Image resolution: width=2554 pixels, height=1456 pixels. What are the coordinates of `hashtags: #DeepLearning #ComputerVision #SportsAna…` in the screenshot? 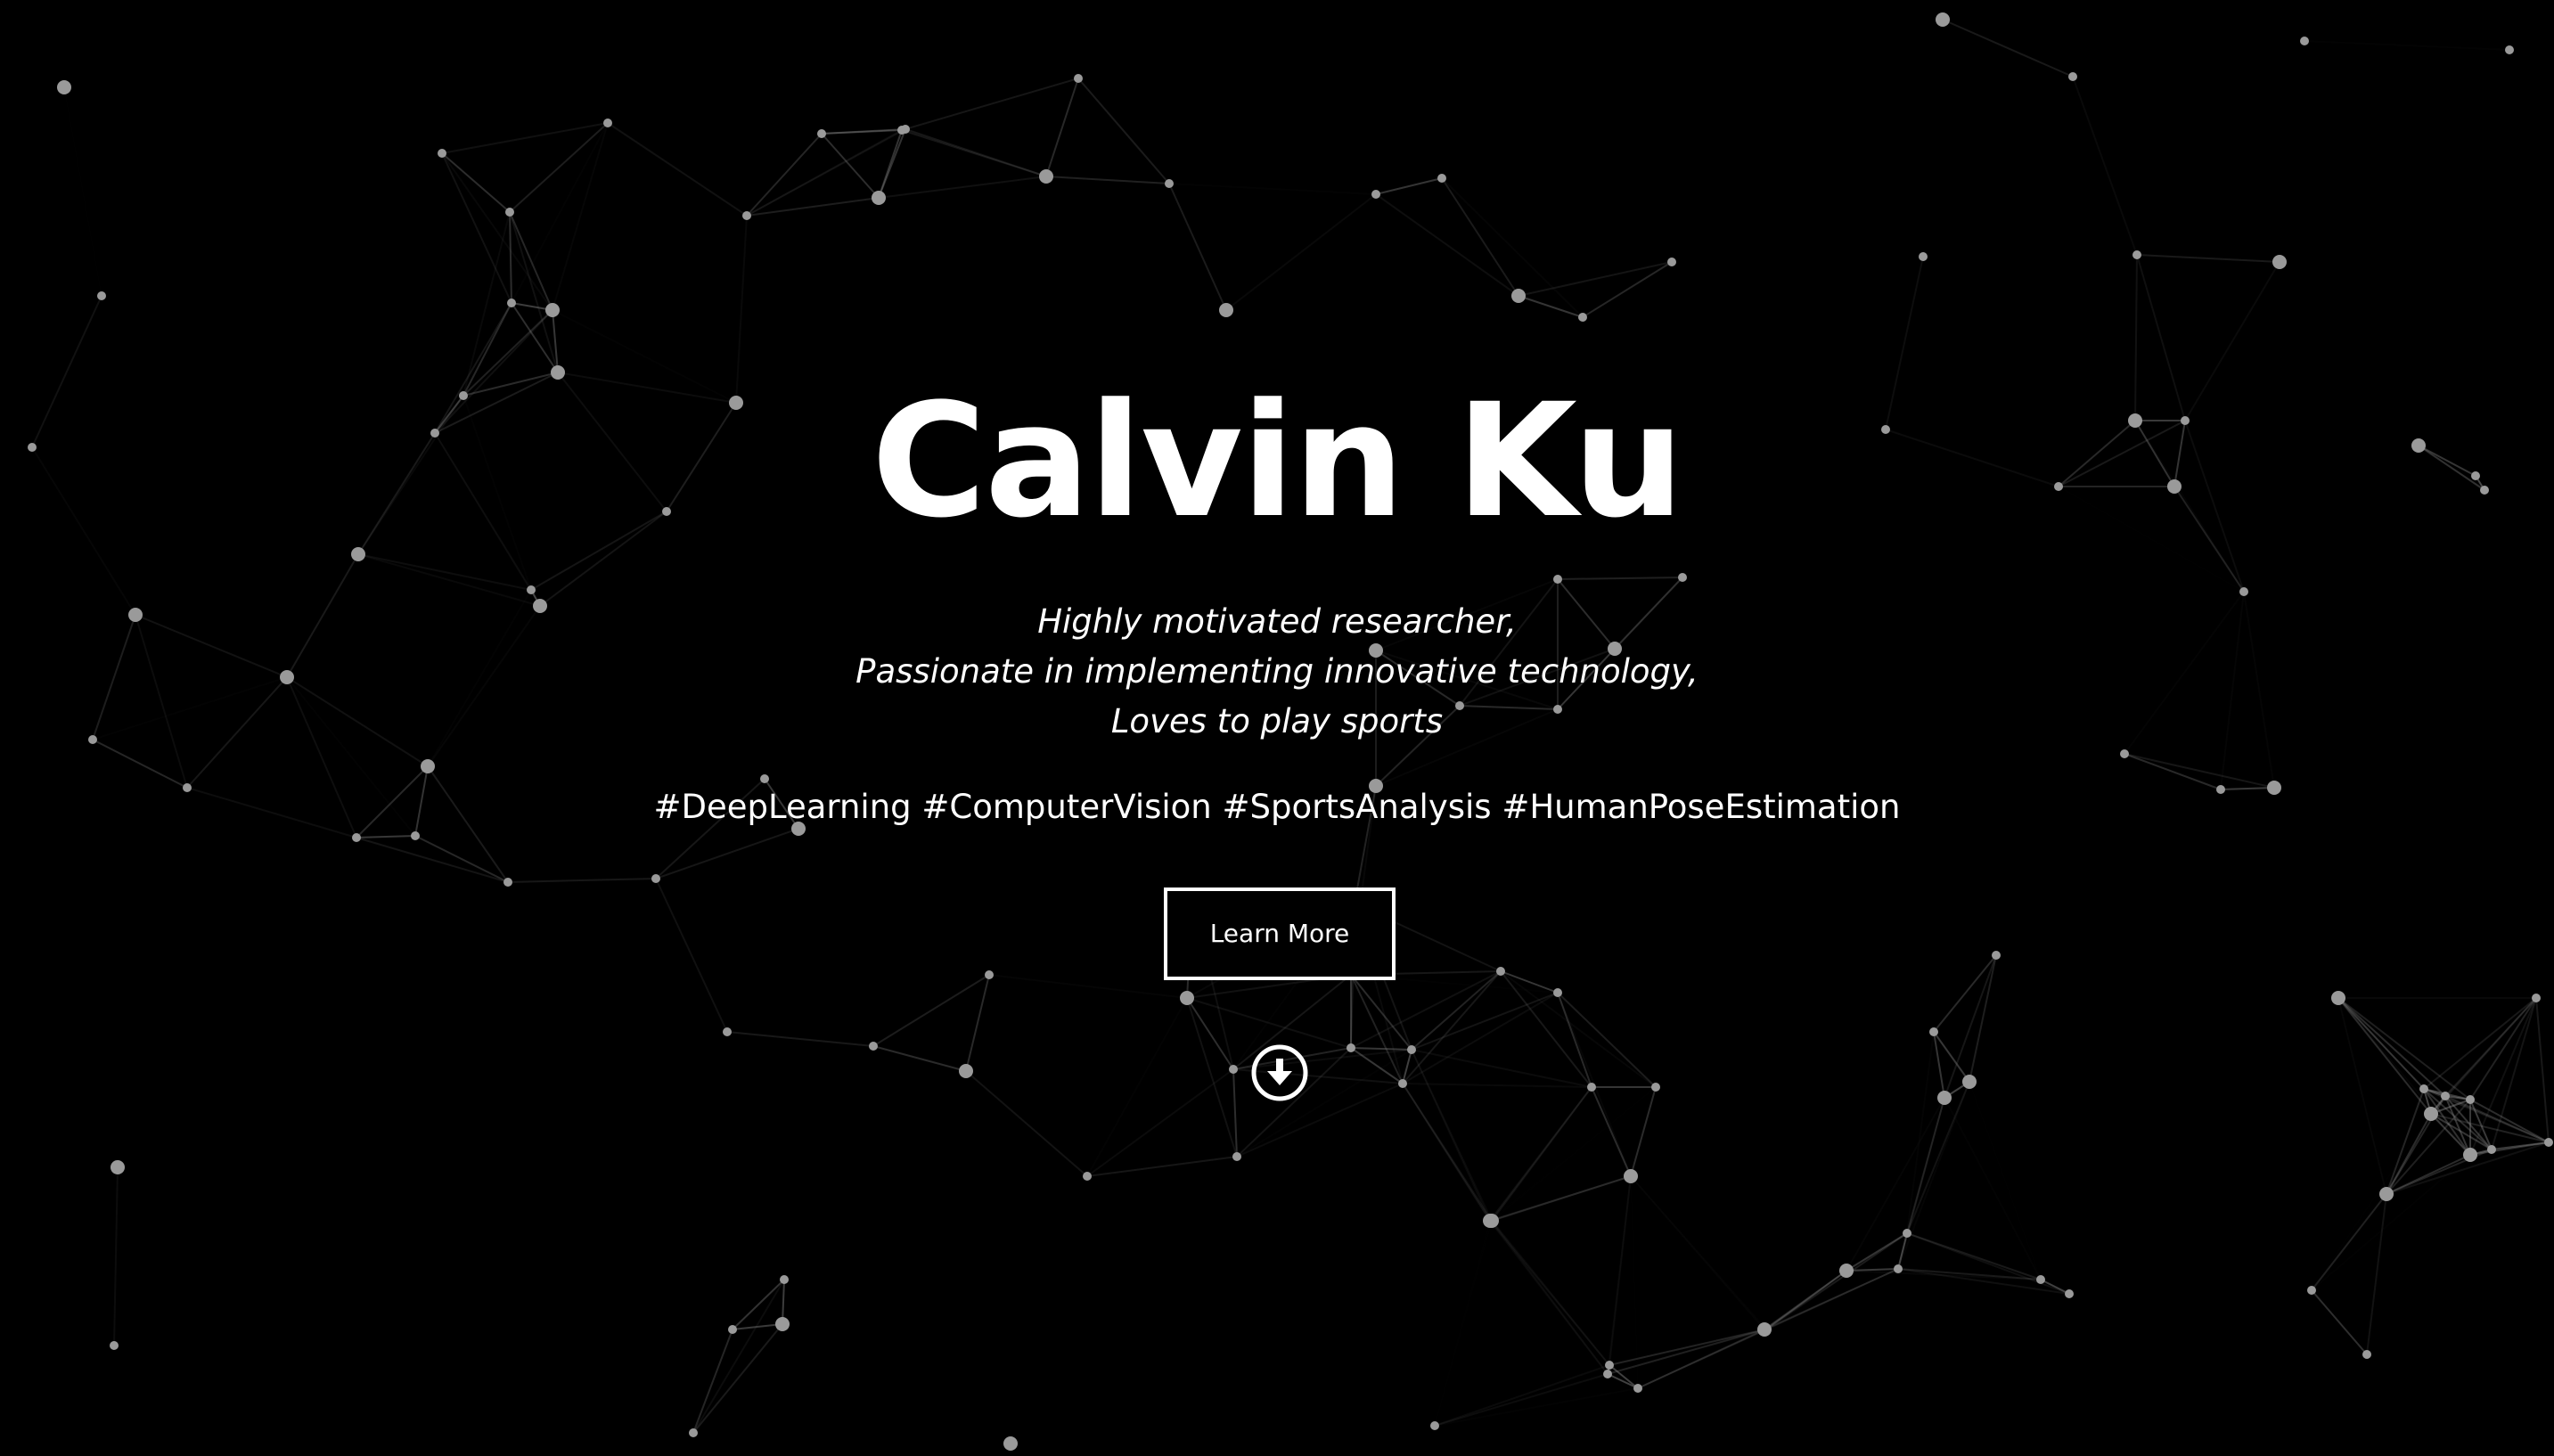 It's located at (1277, 807).